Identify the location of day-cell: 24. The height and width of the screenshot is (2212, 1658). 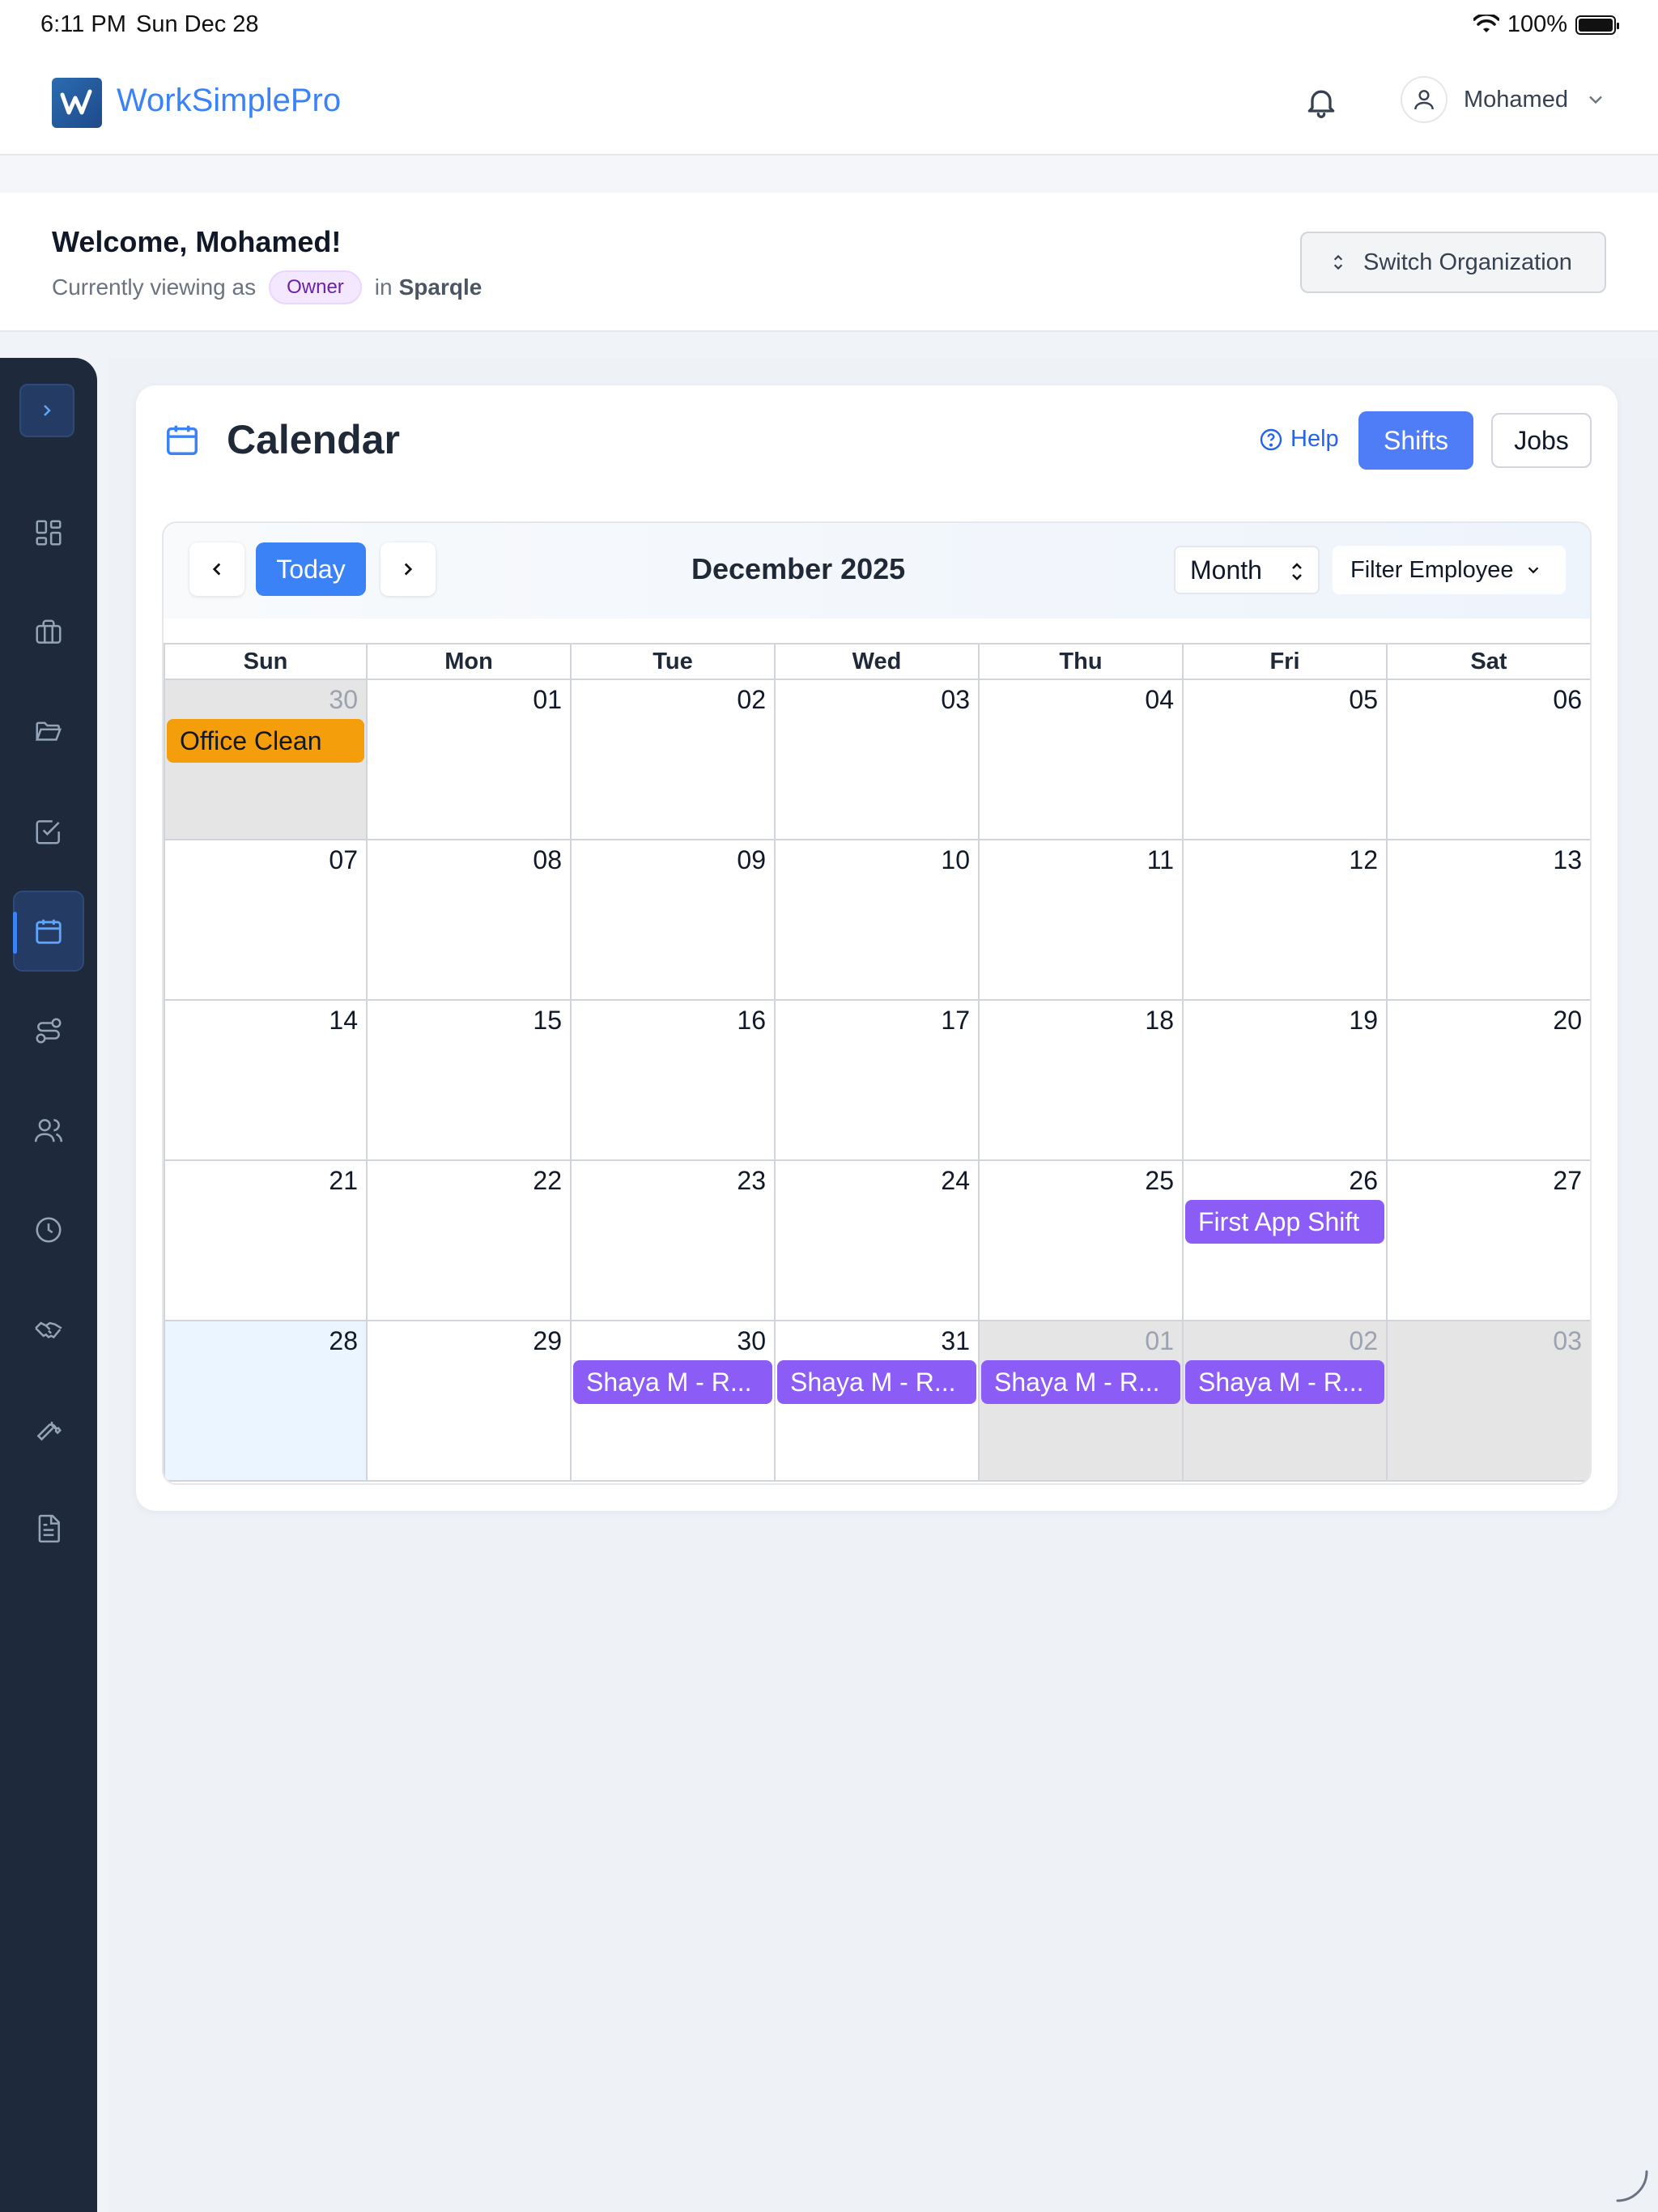
(878, 1240).